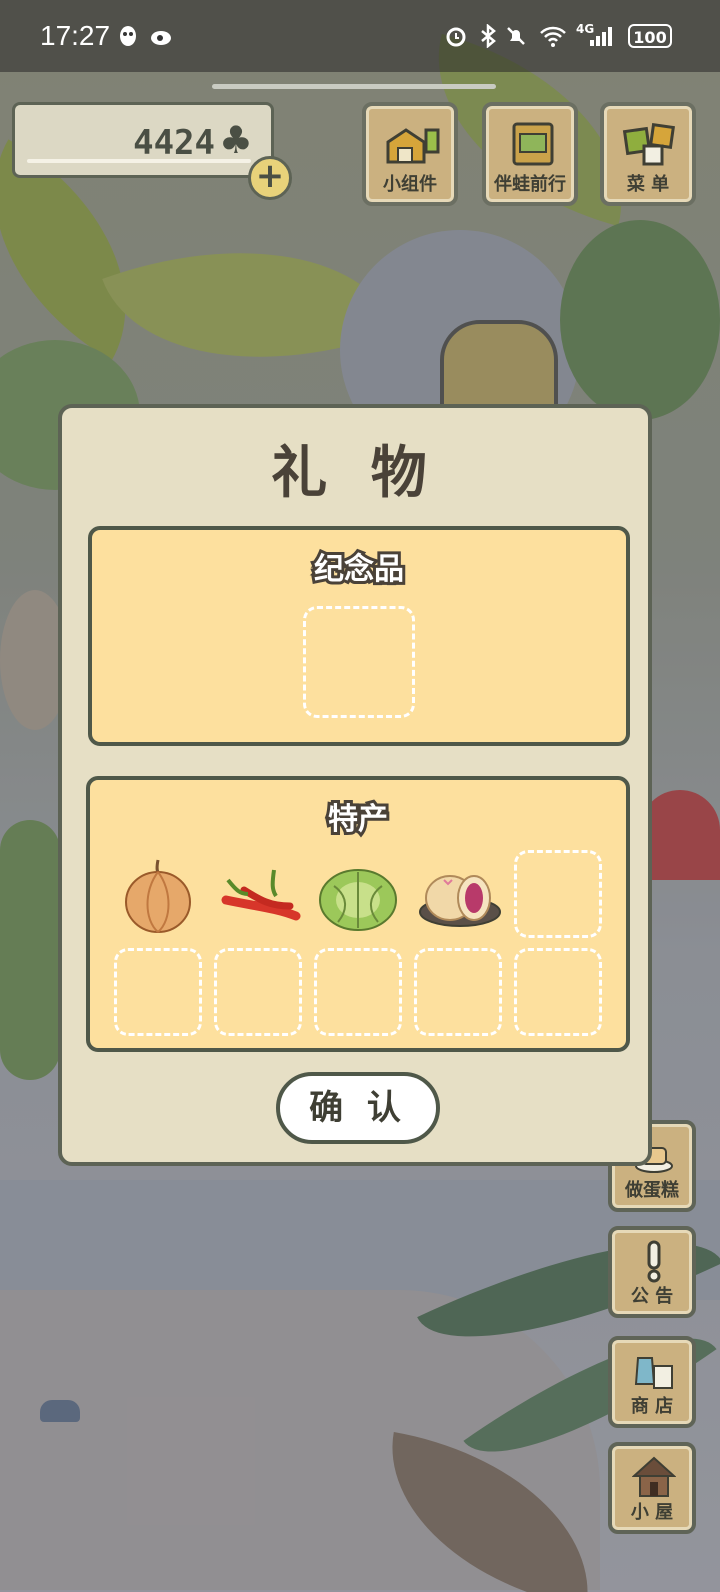 This screenshot has width=720, height=1592. Describe the element at coordinates (456, 37) in the screenshot. I see `alarm-icon` at that location.